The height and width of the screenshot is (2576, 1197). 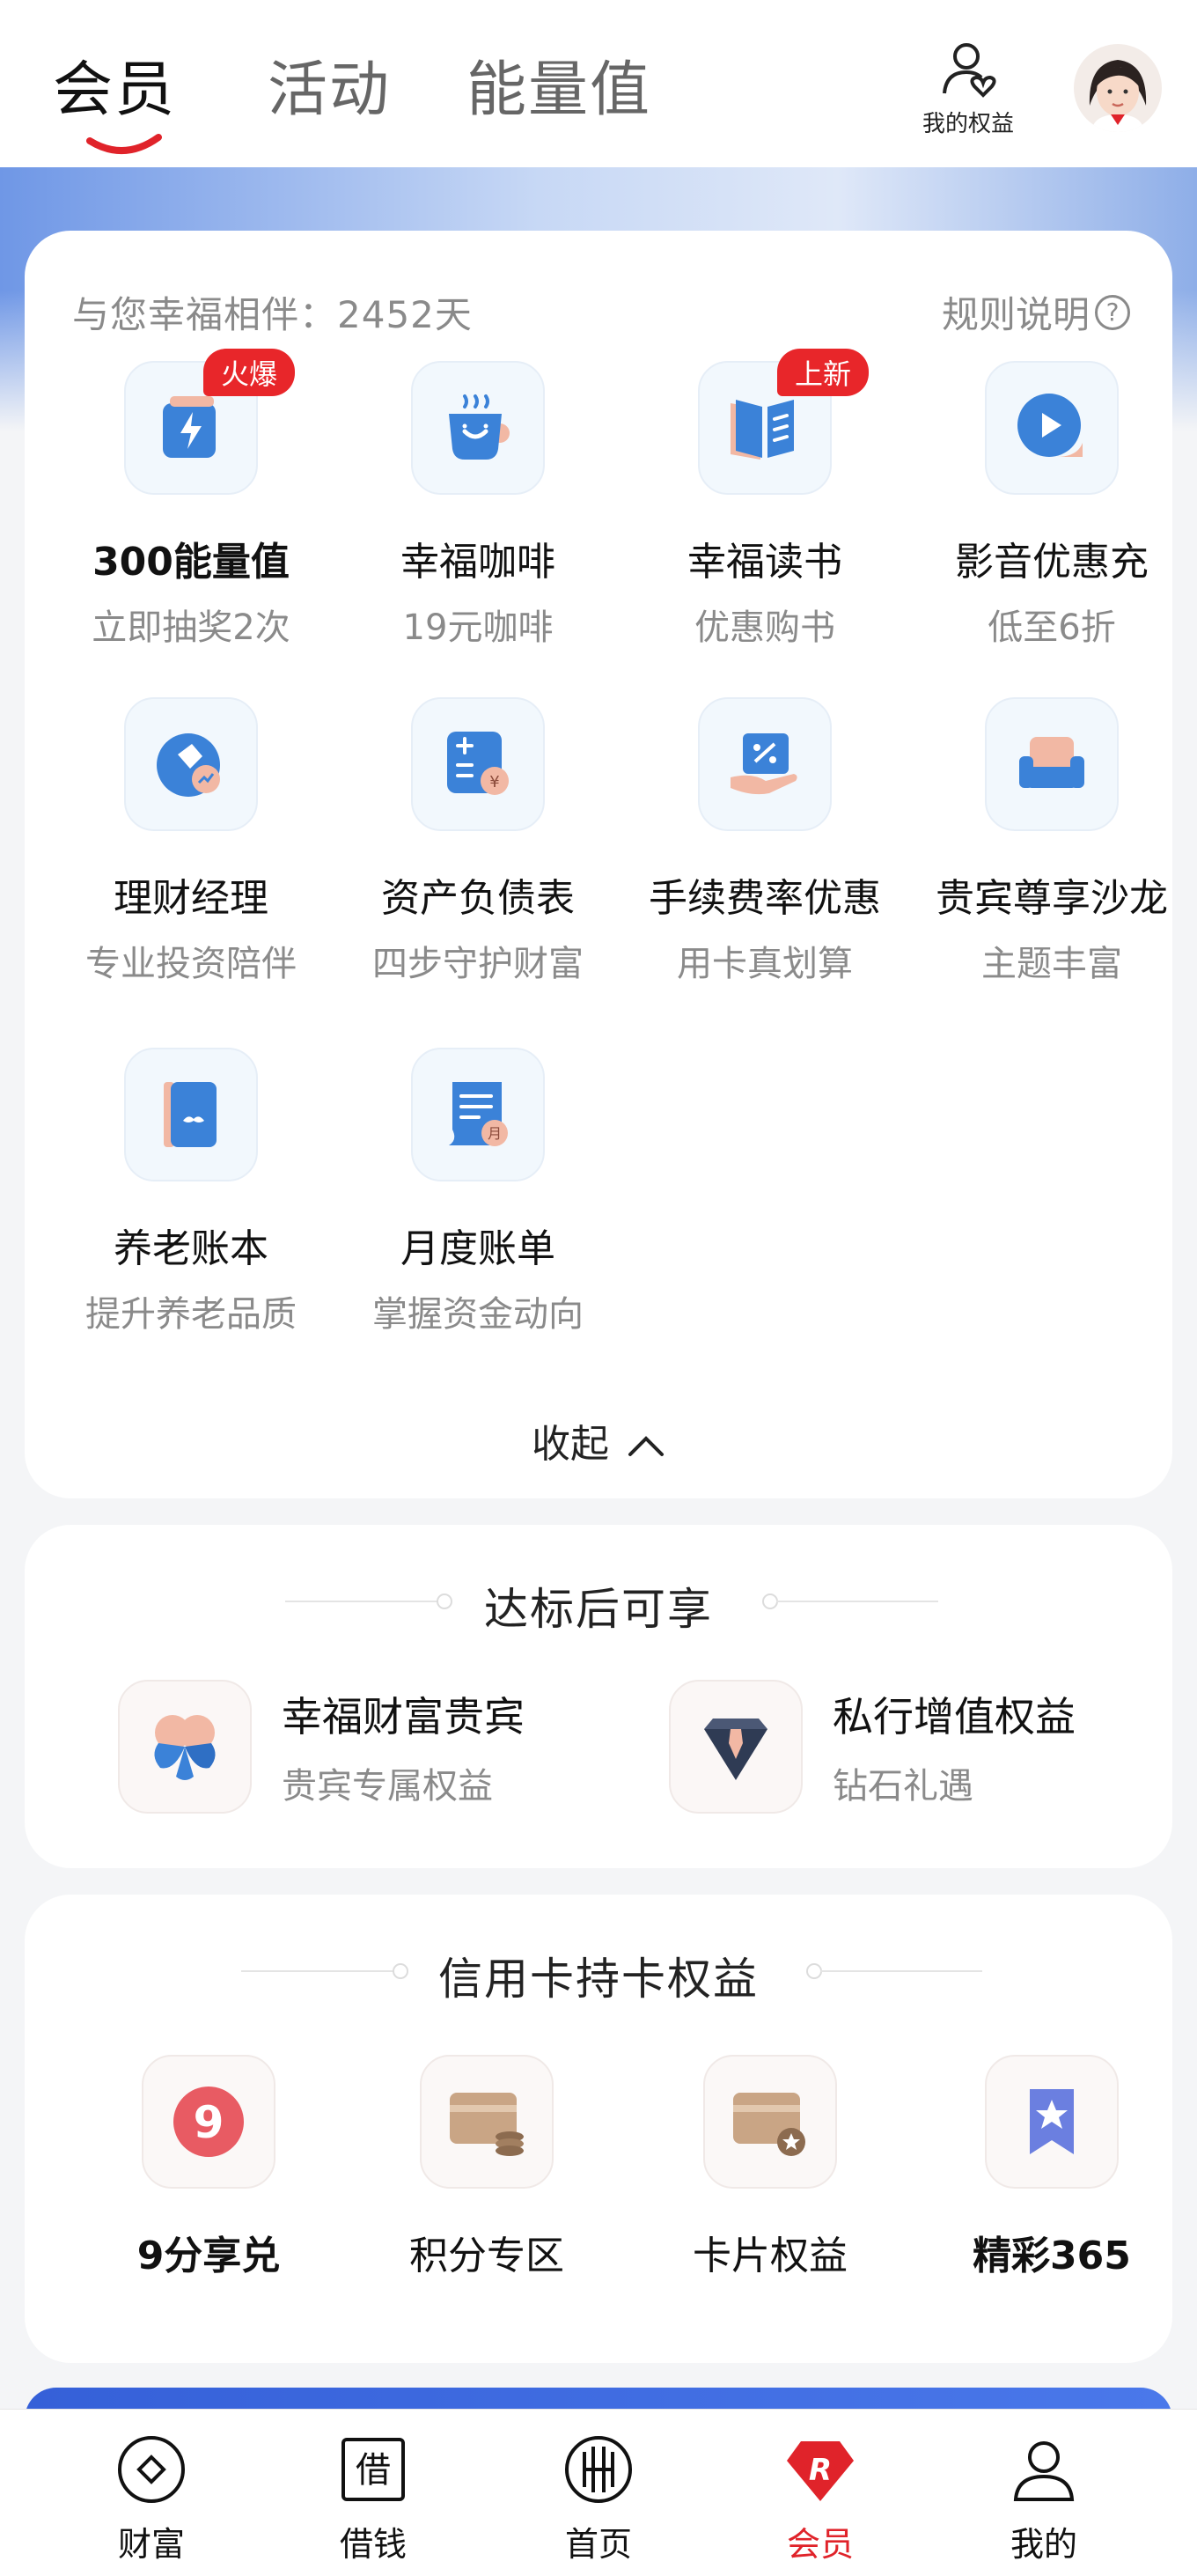 What do you see at coordinates (477, 506) in the screenshot?
I see `grid-item-coffee: 幸福咖啡 19元咖啡` at bounding box center [477, 506].